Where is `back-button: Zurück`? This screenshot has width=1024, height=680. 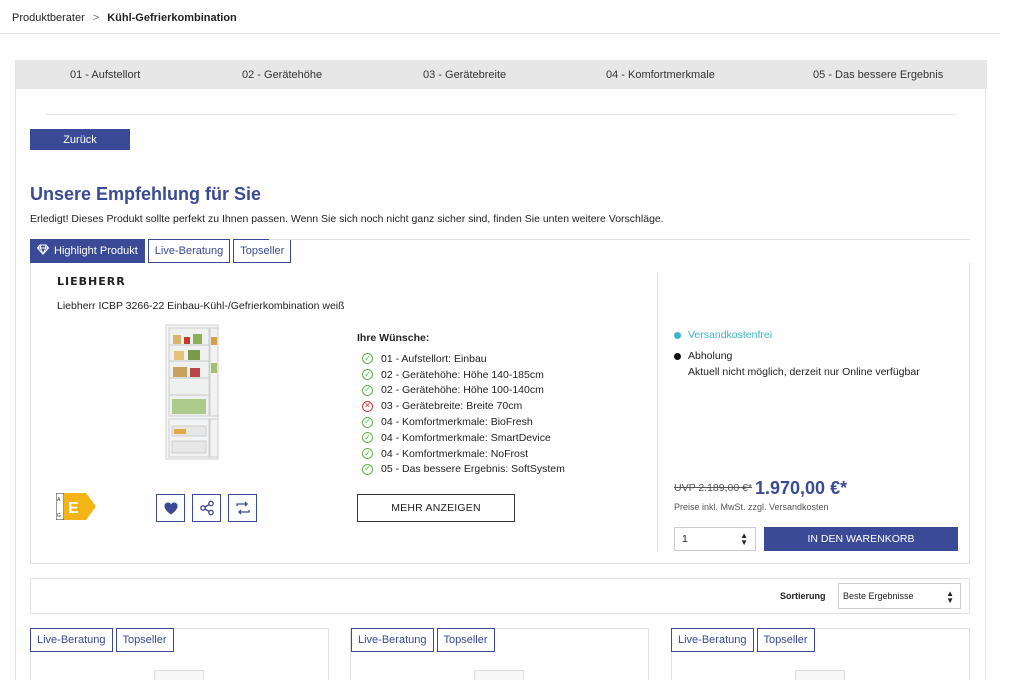 back-button: Zurück is located at coordinates (80, 139).